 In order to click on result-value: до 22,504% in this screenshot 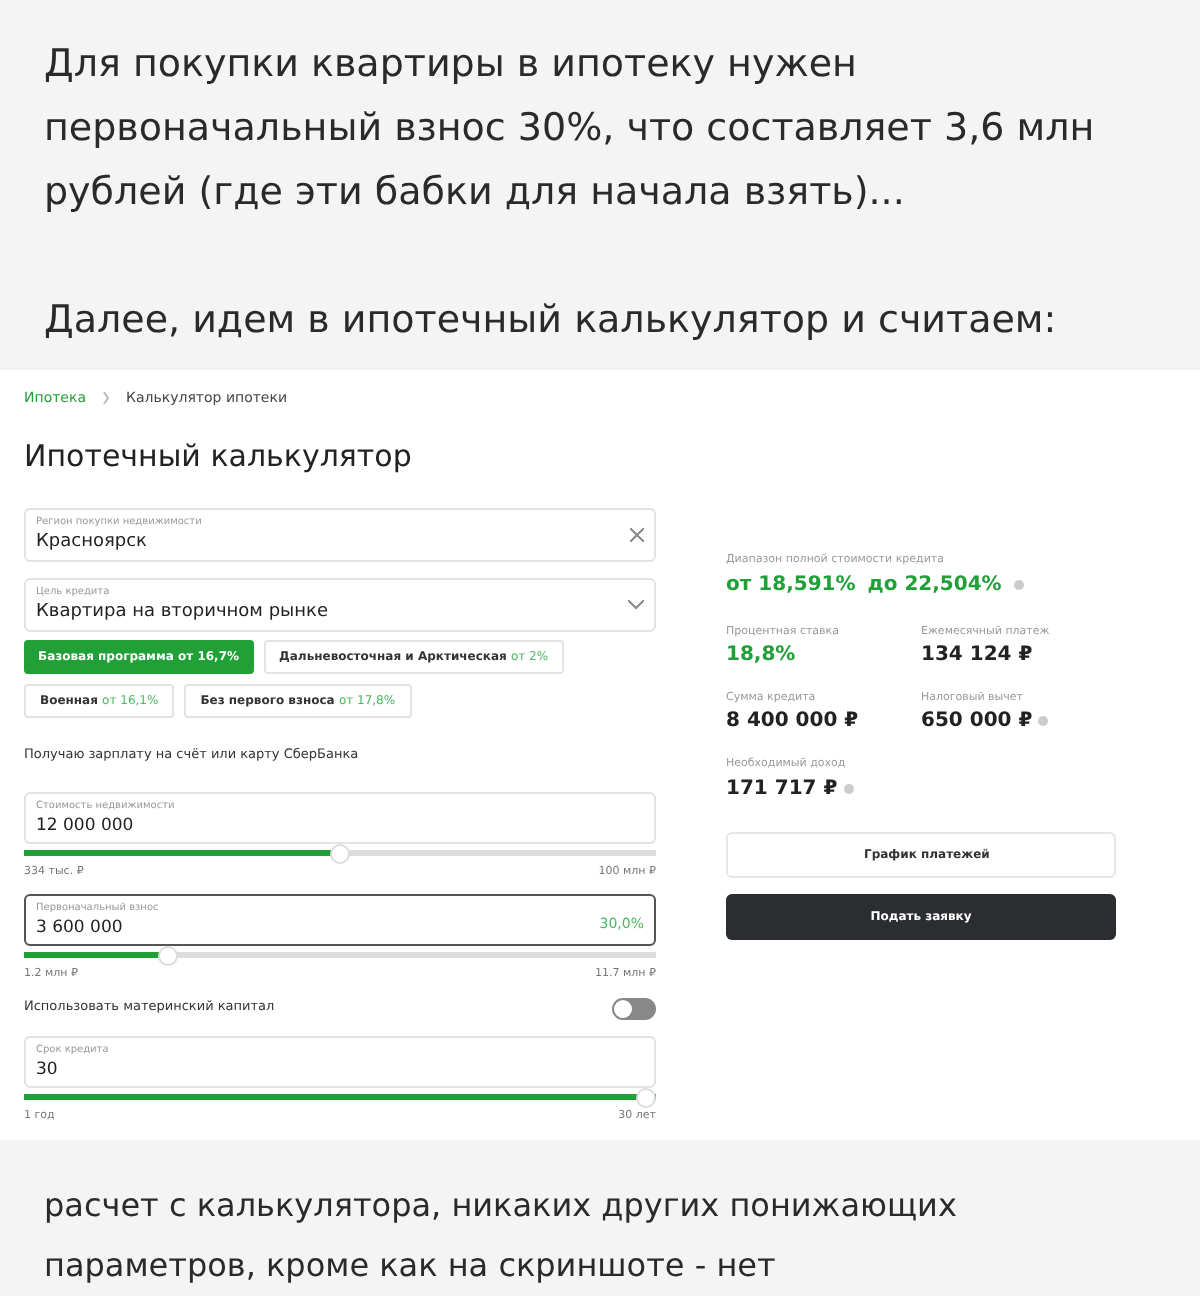, I will do `click(934, 585)`.